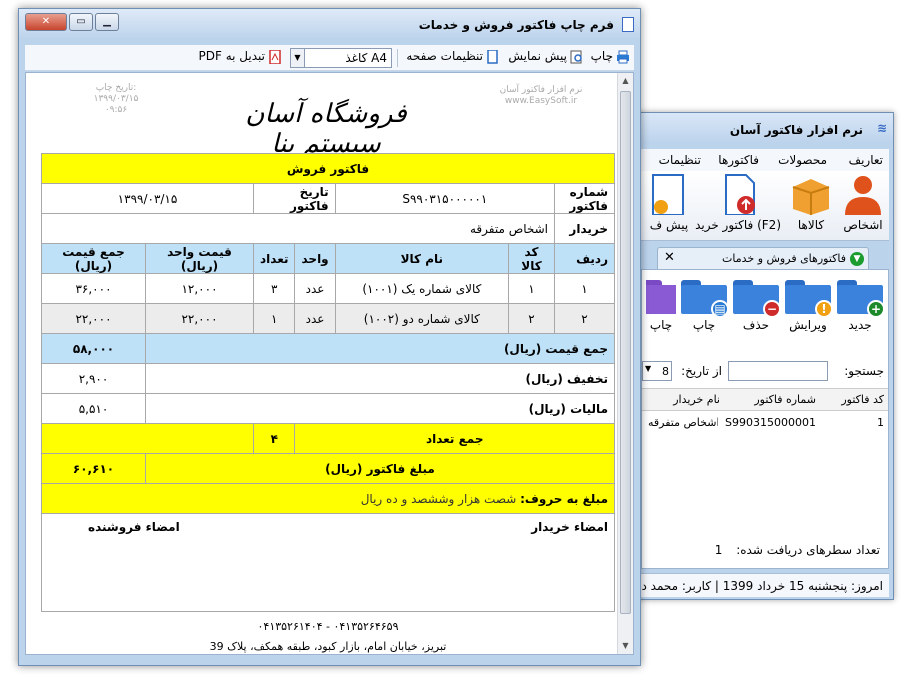 This screenshot has height=675, width=905. What do you see at coordinates (422, 288) in the screenshot?
I see `item-name: کالای شماره یک (۱۰۰۱)` at bounding box center [422, 288].